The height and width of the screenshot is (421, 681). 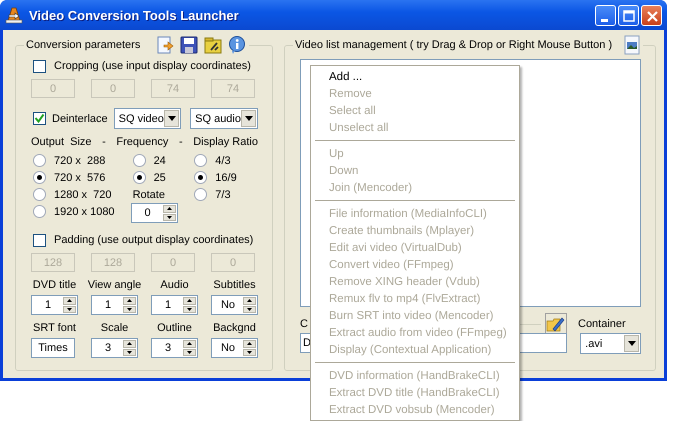 What do you see at coordinates (234, 285) in the screenshot?
I see `setting-label: Subtitles` at bounding box center [234, 285].